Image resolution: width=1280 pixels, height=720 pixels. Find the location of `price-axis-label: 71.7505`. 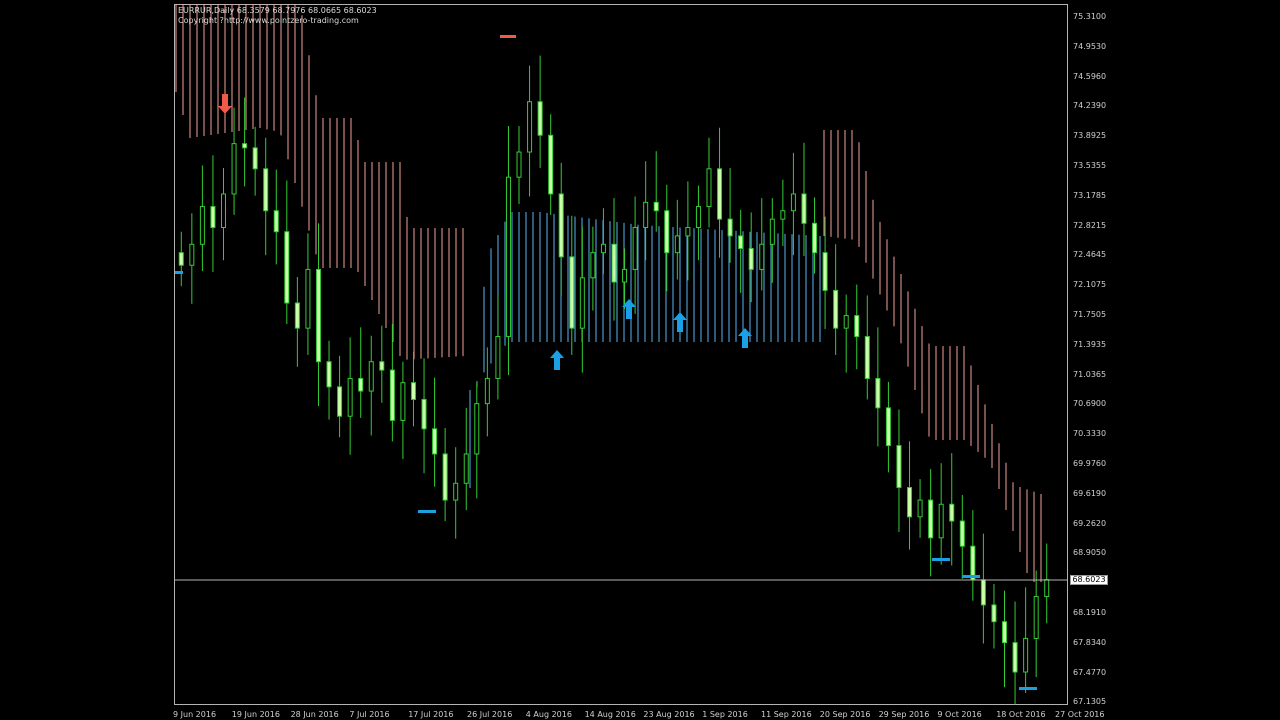

price-axis-label: 71.7505 is located at coordinates (1090, 314).